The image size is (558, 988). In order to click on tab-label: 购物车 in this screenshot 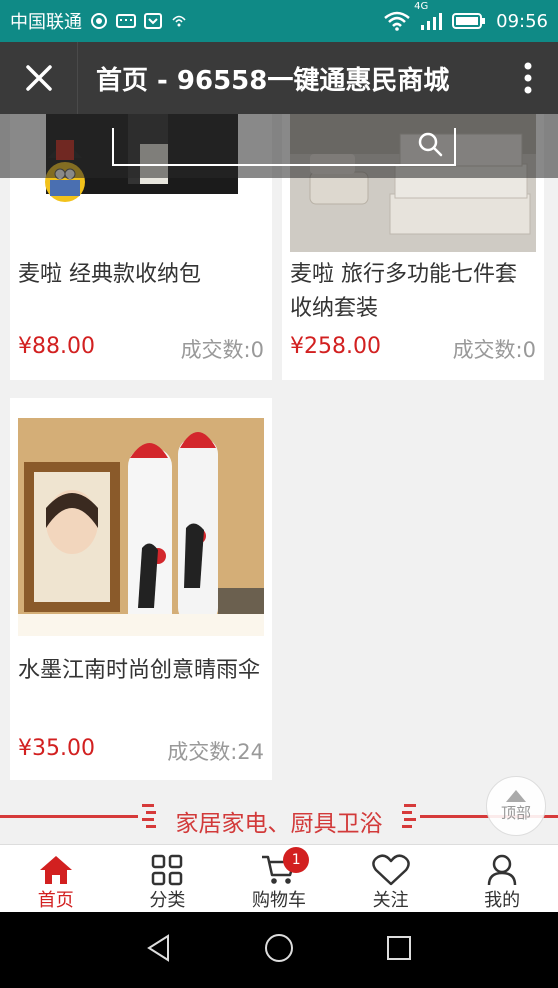, I will do `click(278, 900)`.